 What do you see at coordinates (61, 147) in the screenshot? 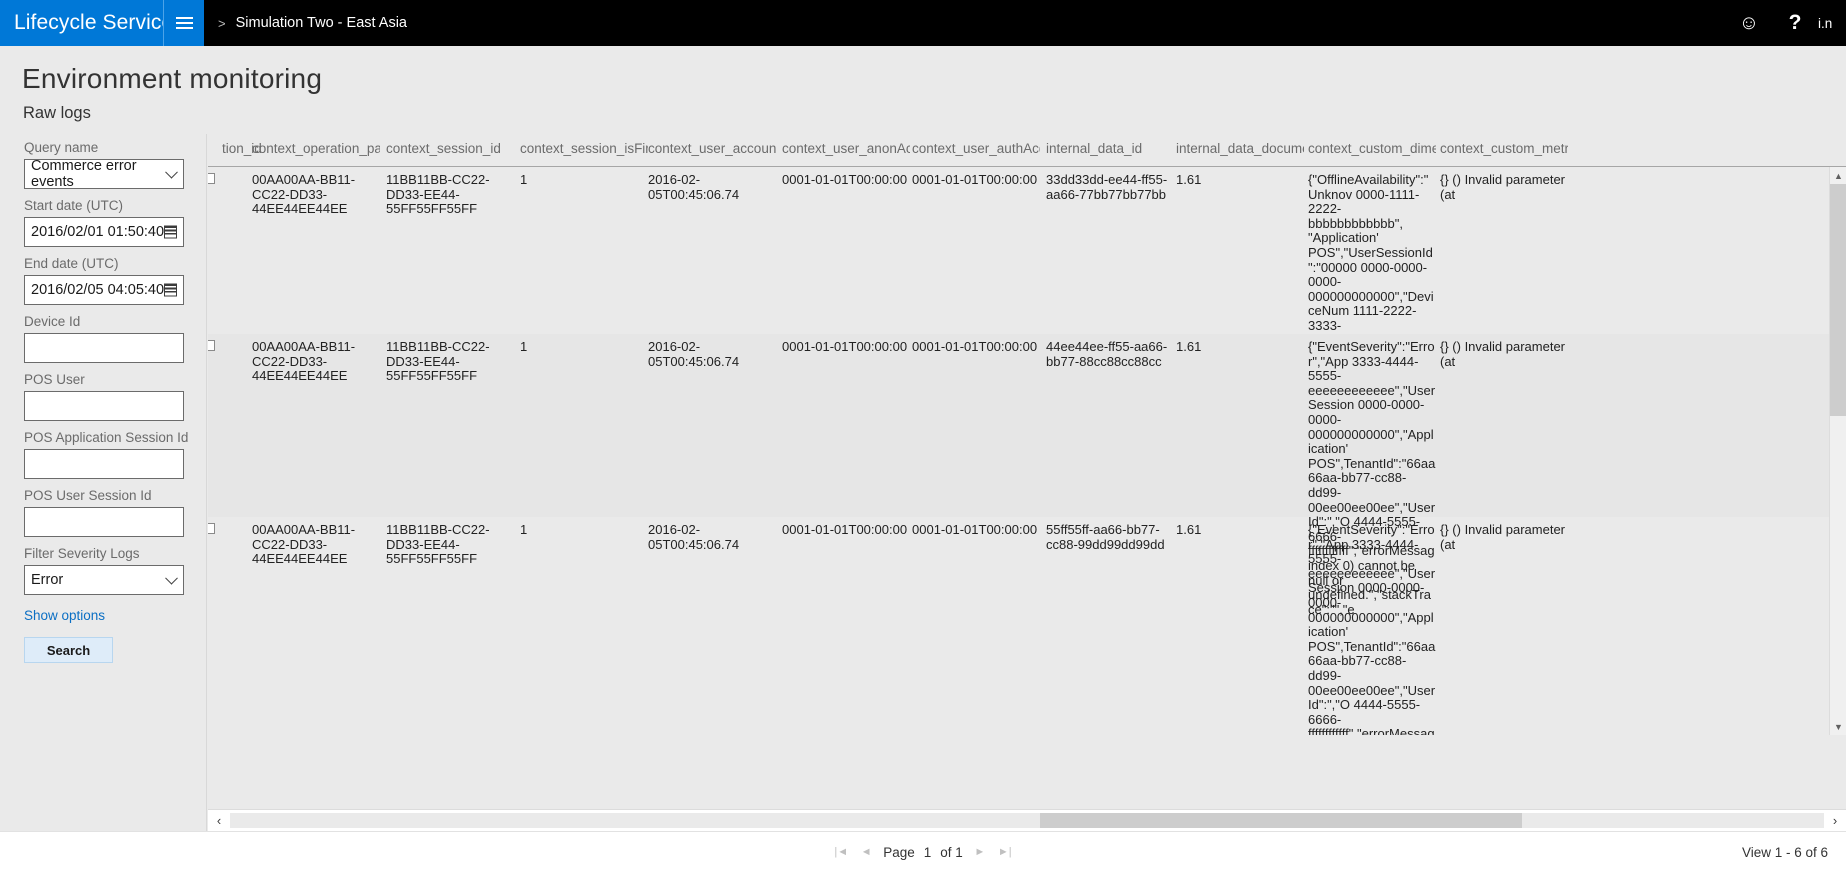
I see `query-name-label: Query name` at bounding box center [61, 147].